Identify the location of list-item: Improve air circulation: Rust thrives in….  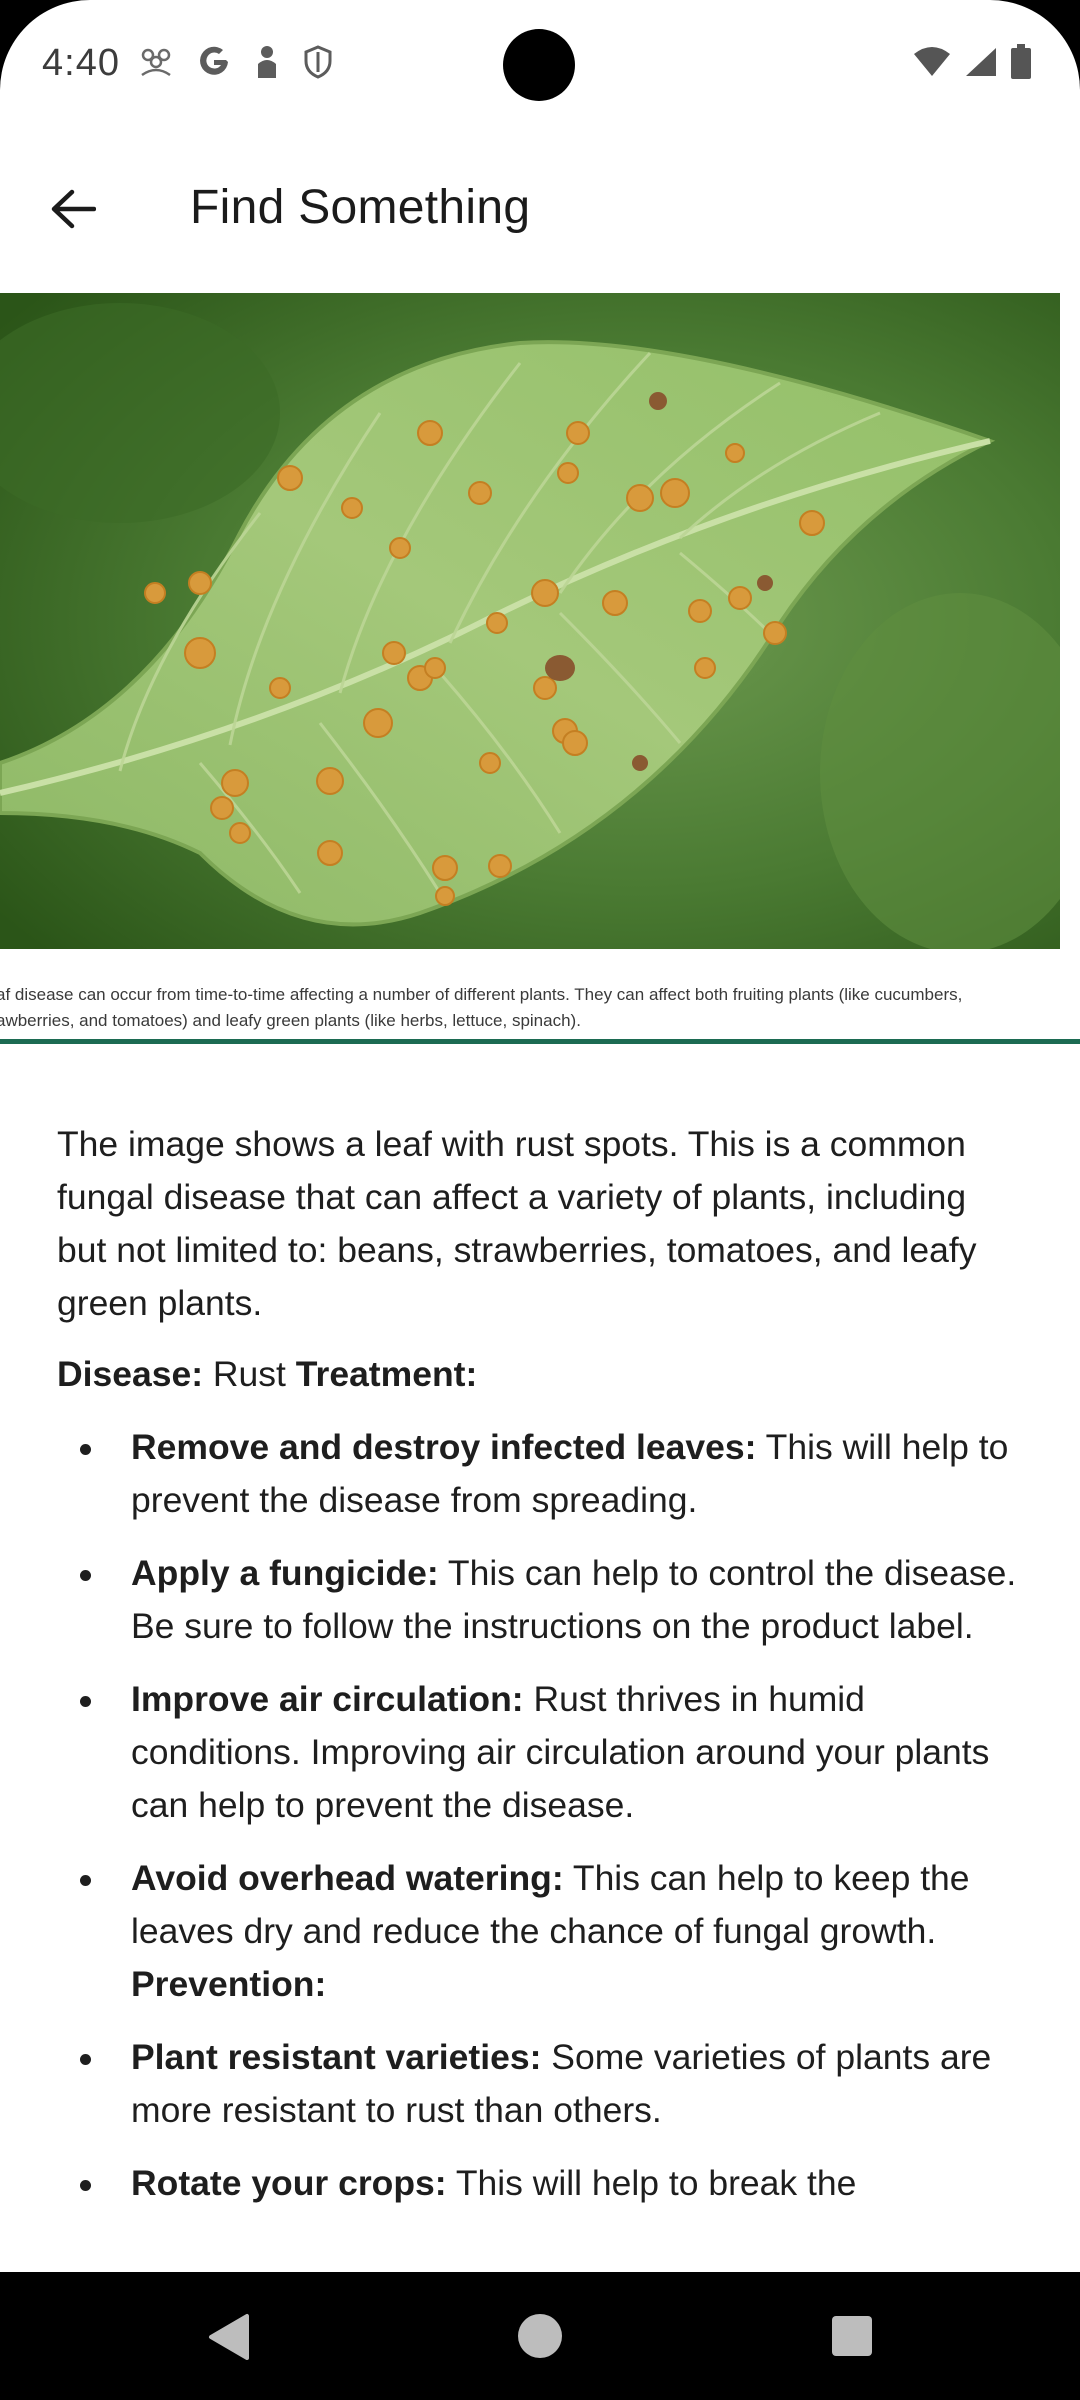
(537, 1752).